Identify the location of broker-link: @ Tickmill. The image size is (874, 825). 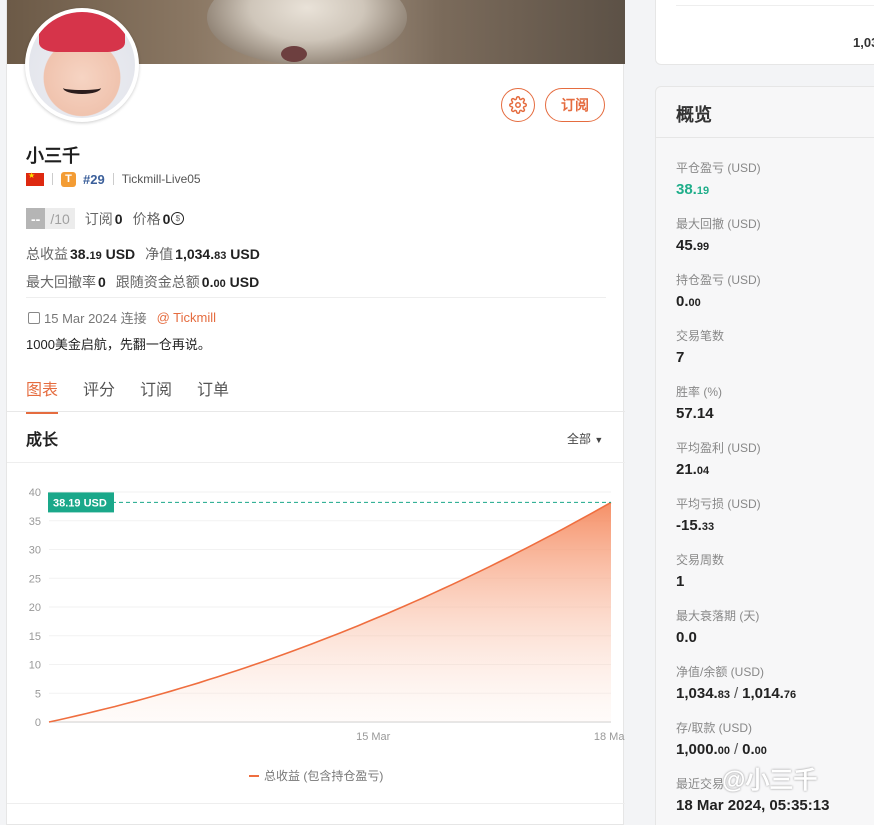
(186, 317).